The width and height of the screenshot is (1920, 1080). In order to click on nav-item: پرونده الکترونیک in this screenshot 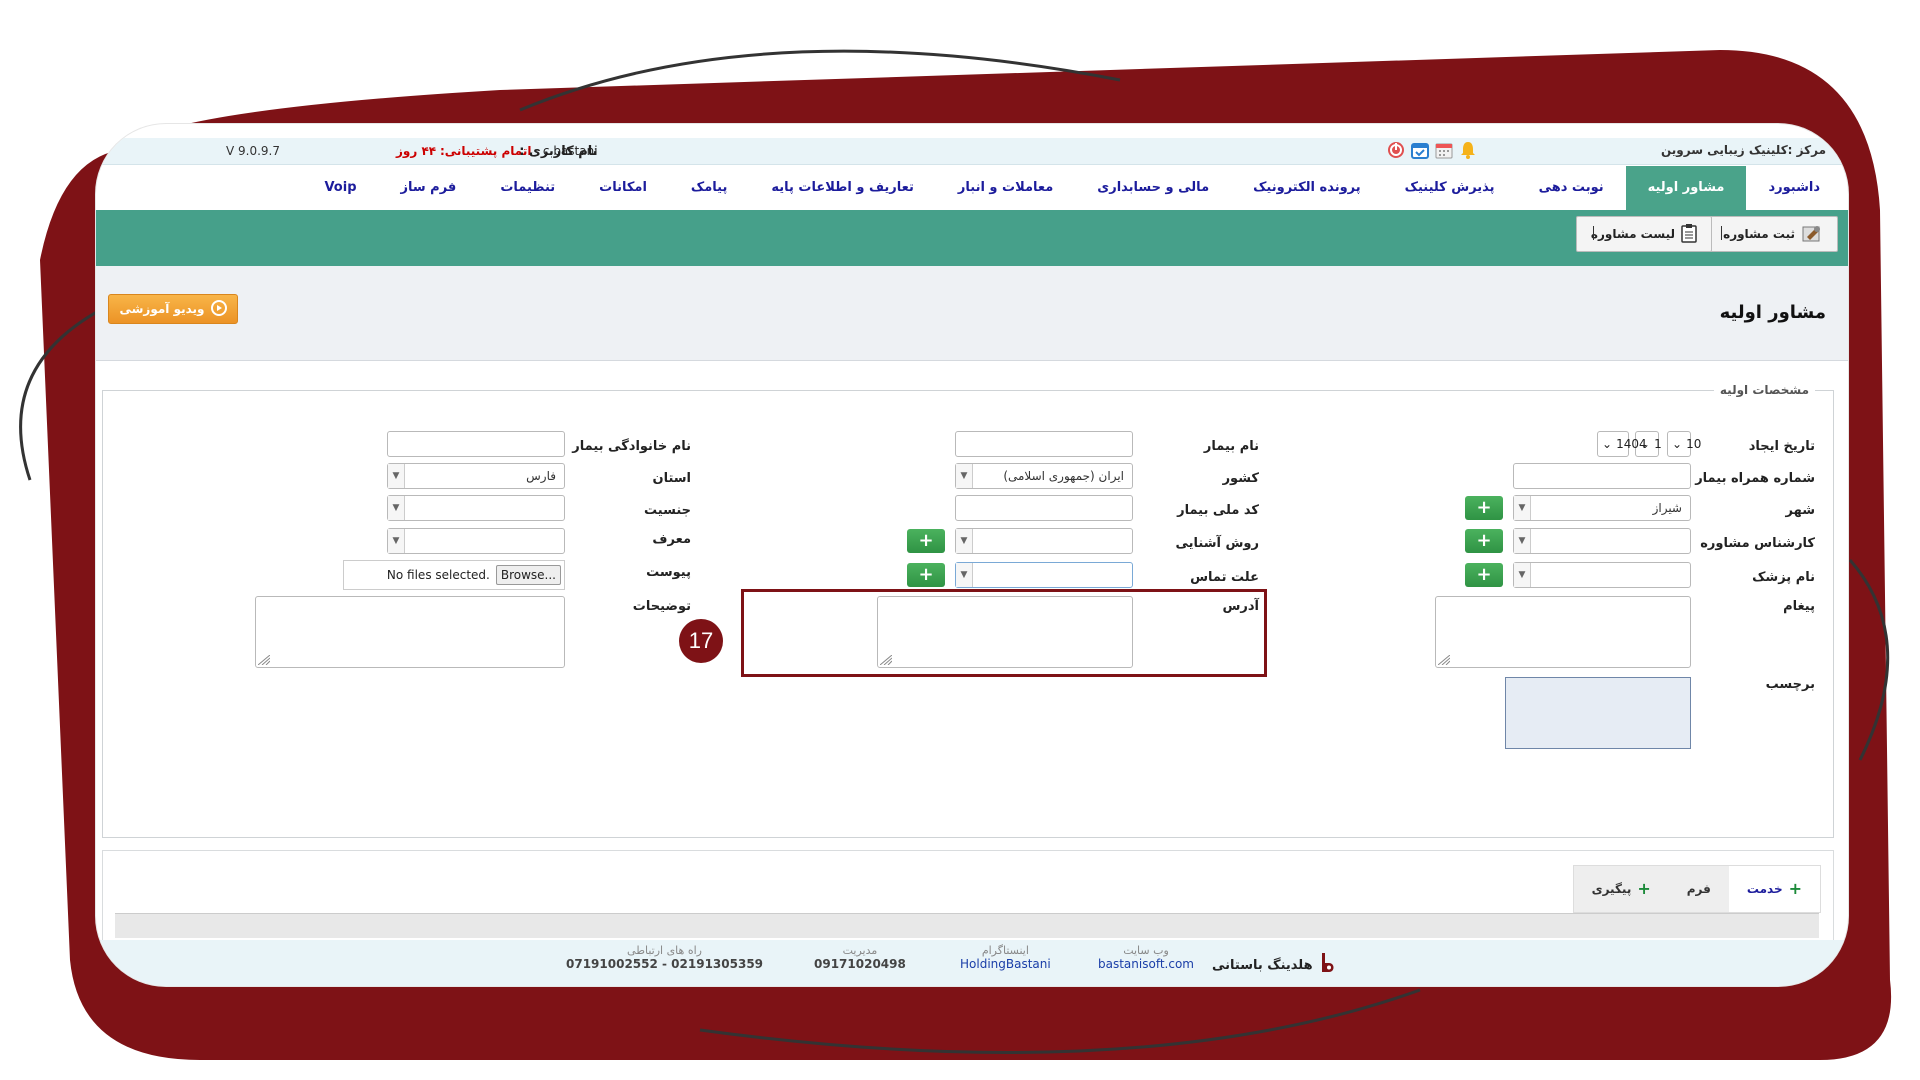, I will do `click(1307, 188)`.